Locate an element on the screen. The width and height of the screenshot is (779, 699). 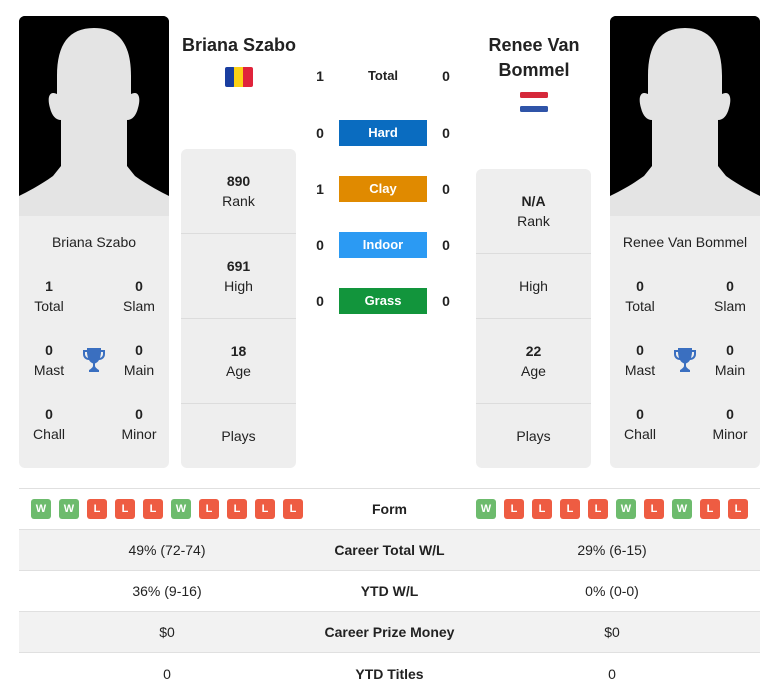
player2-name-link: Renee Van Bommel is located at coordinates (534, 58).